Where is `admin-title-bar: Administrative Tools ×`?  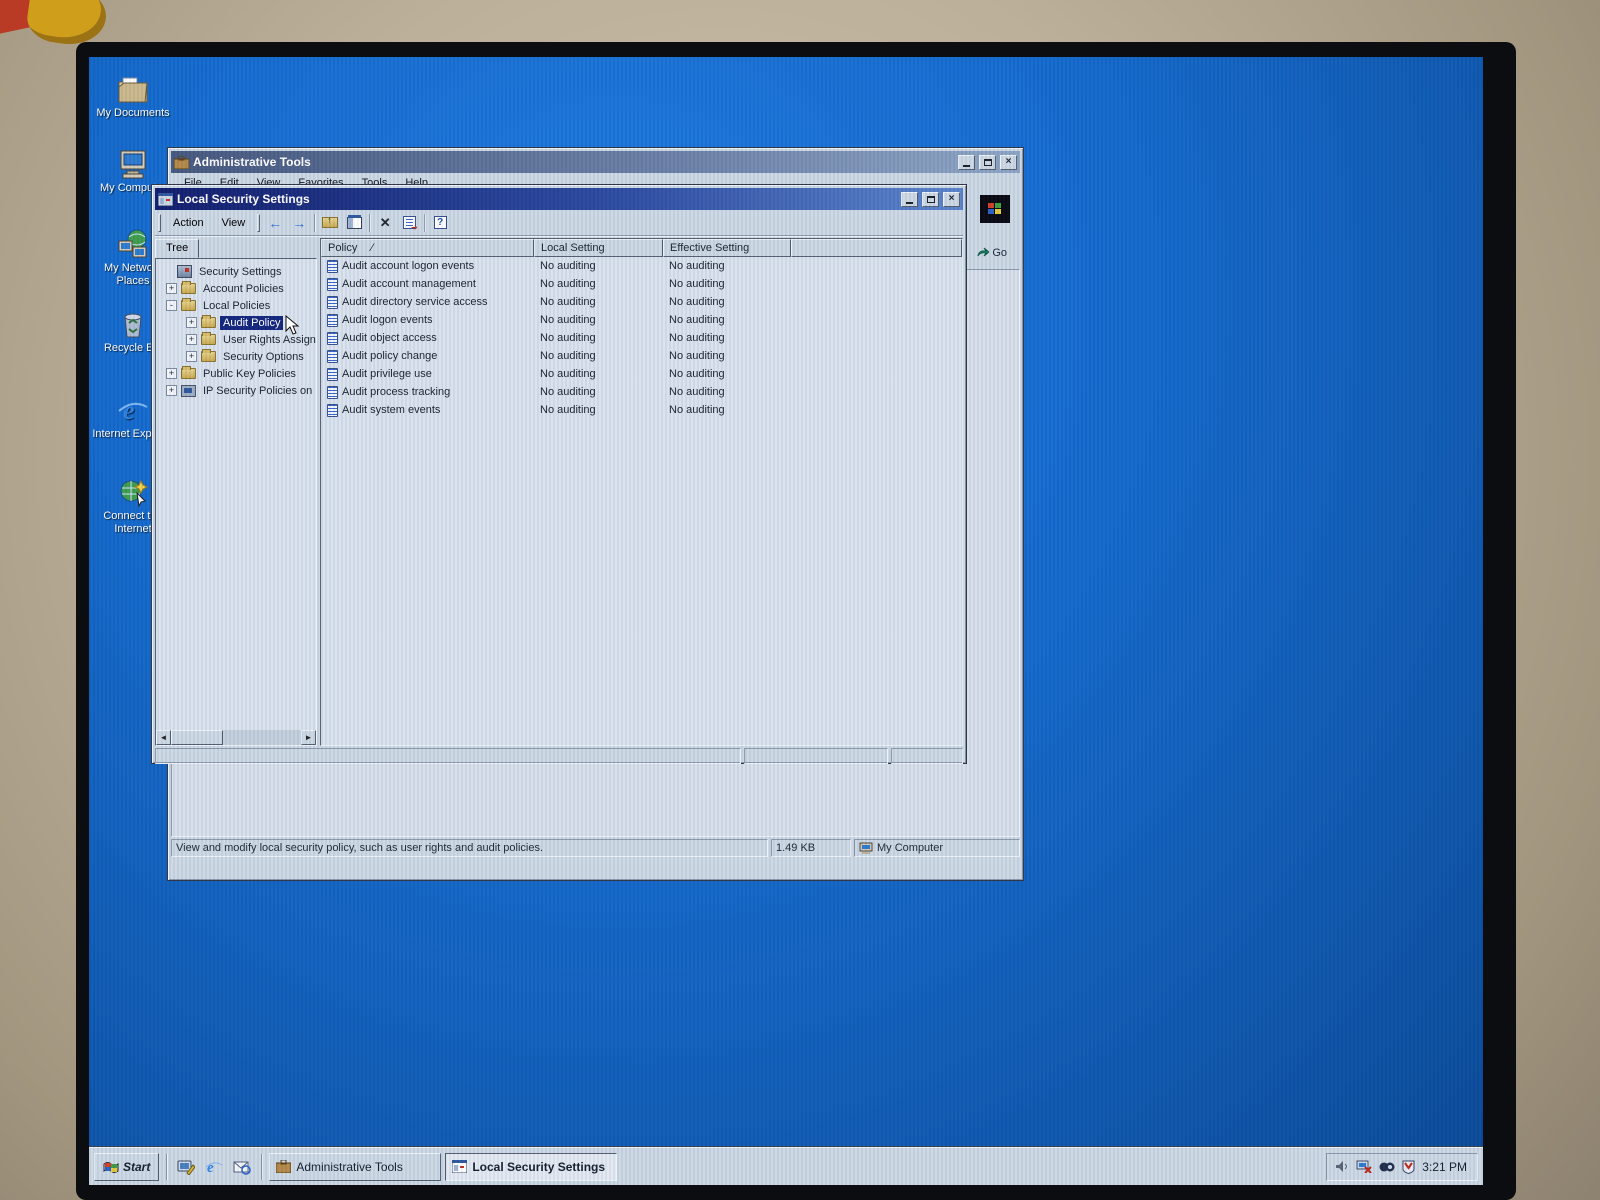 admin-title-bar: Administrative Tools × is located at coordinates (595, 162).